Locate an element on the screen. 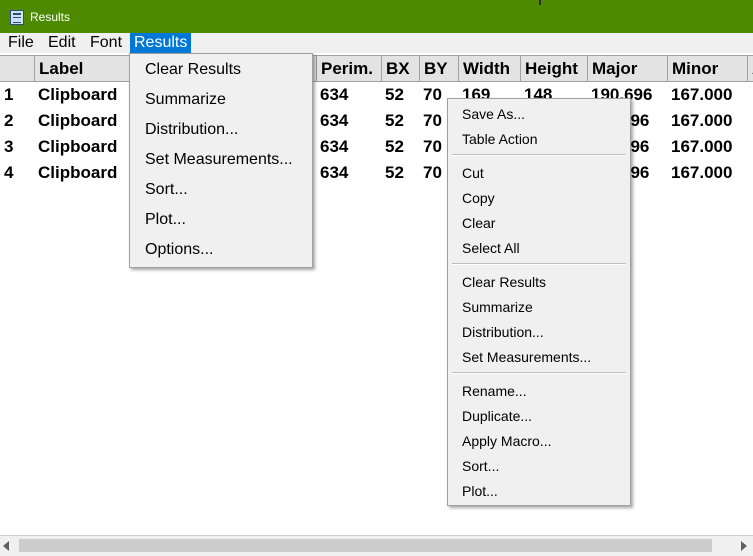  scroll-right-arrow-icon is located at coordinates (744, 546).